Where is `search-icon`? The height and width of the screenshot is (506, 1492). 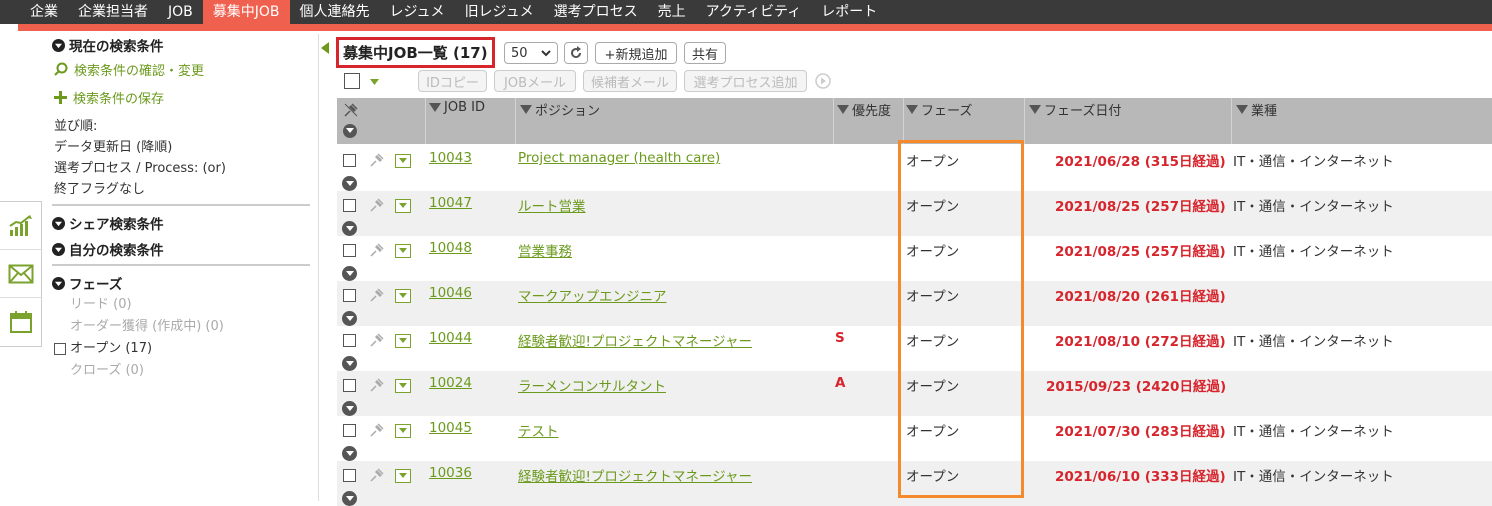
search-icon is located at coordinates (61, 69).